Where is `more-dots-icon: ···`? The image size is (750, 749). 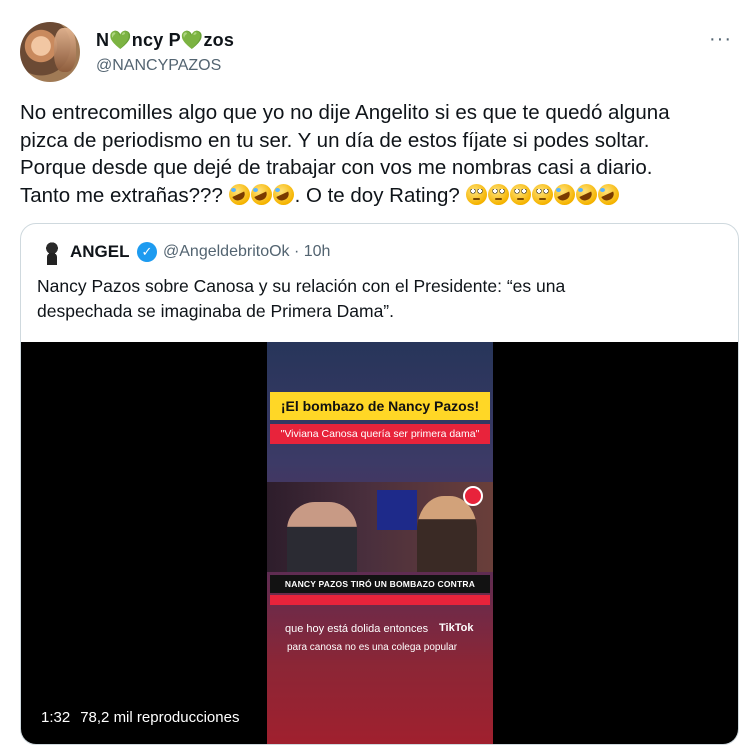
more-dots-icon: ··· is located at coordinates (720, 39).